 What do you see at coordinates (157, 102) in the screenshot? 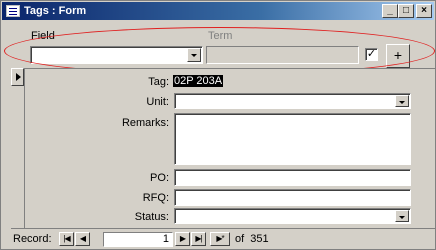
I see `unit-label: Unit:` at bounding box center [157, 102].